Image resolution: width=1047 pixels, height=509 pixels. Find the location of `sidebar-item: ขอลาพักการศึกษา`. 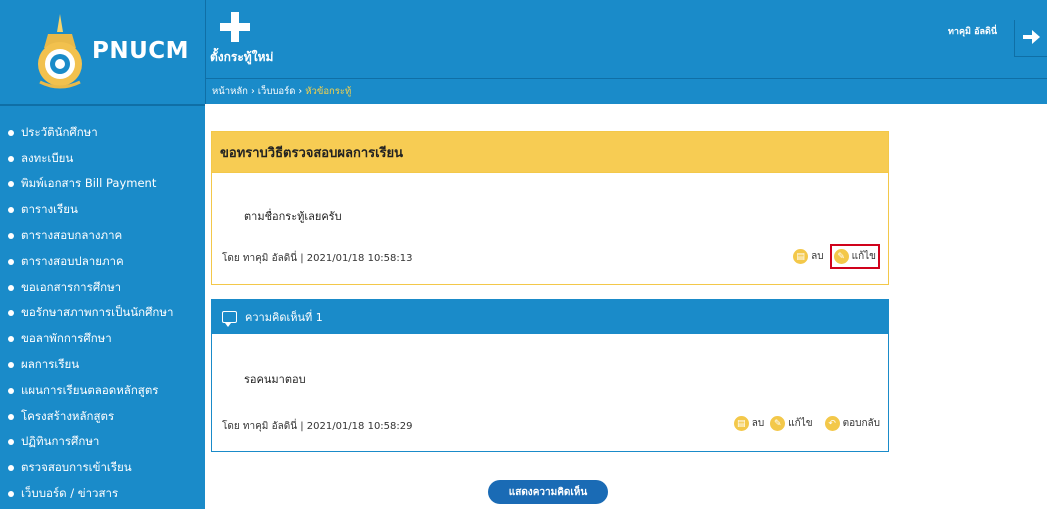

sidebar-item: ขอลาพักการศึกษา is located at coordinates (102, 339).